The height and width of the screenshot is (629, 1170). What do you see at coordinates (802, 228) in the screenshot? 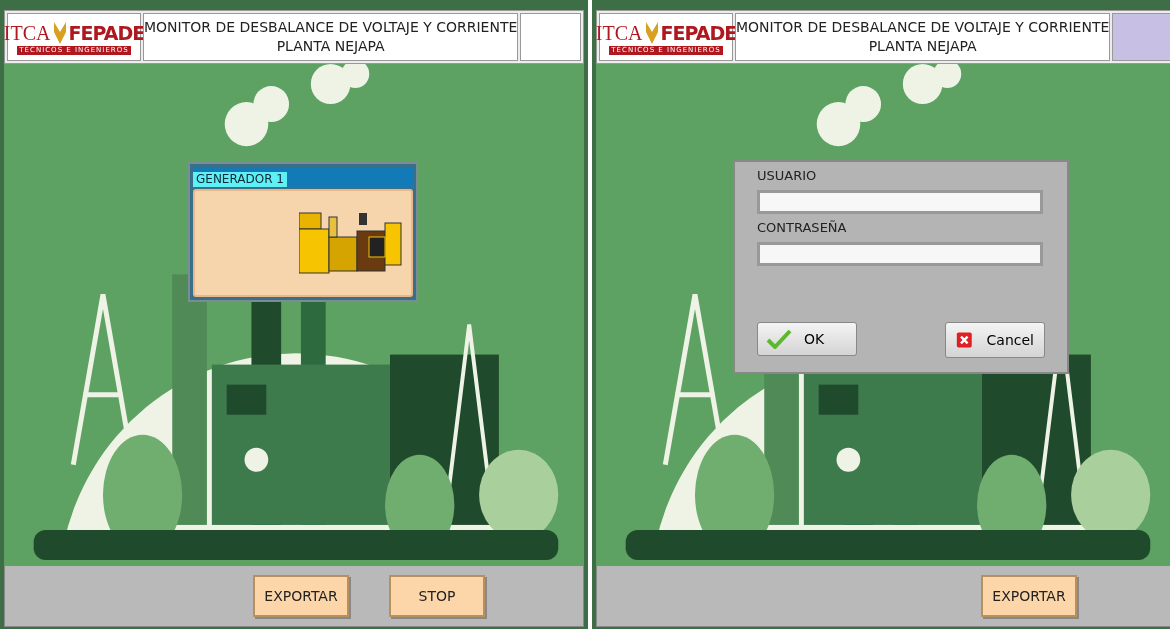
I see `field-label: CONTRASEÑA` at bounding box center [802, 228].